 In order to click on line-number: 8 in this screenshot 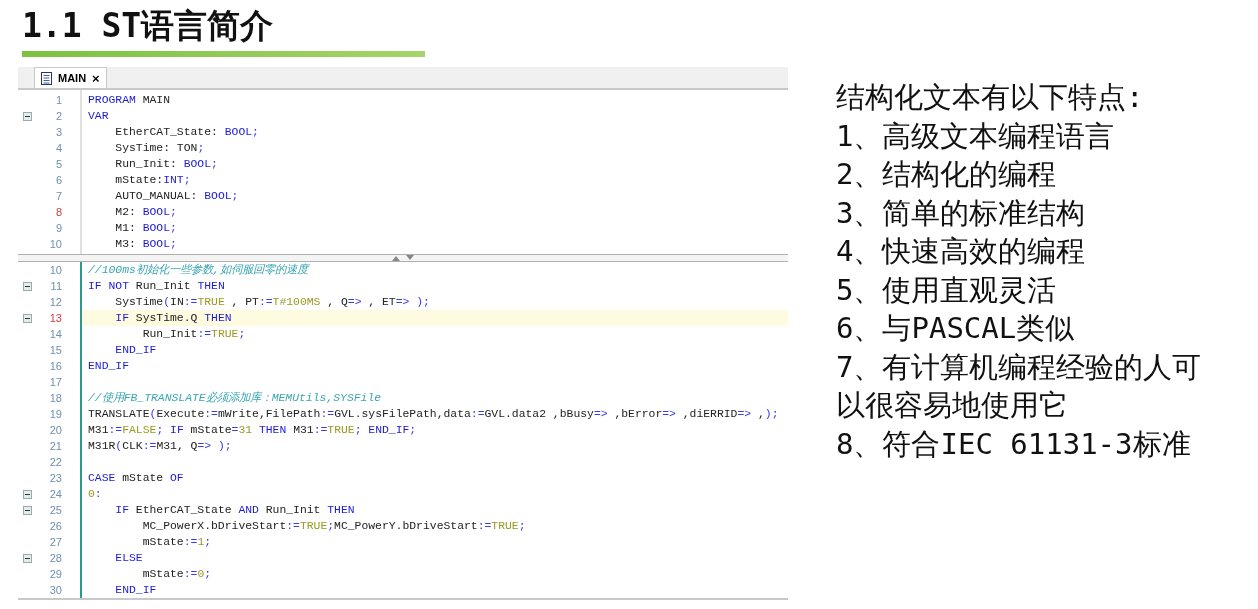, I will do `click(58, 212)`.